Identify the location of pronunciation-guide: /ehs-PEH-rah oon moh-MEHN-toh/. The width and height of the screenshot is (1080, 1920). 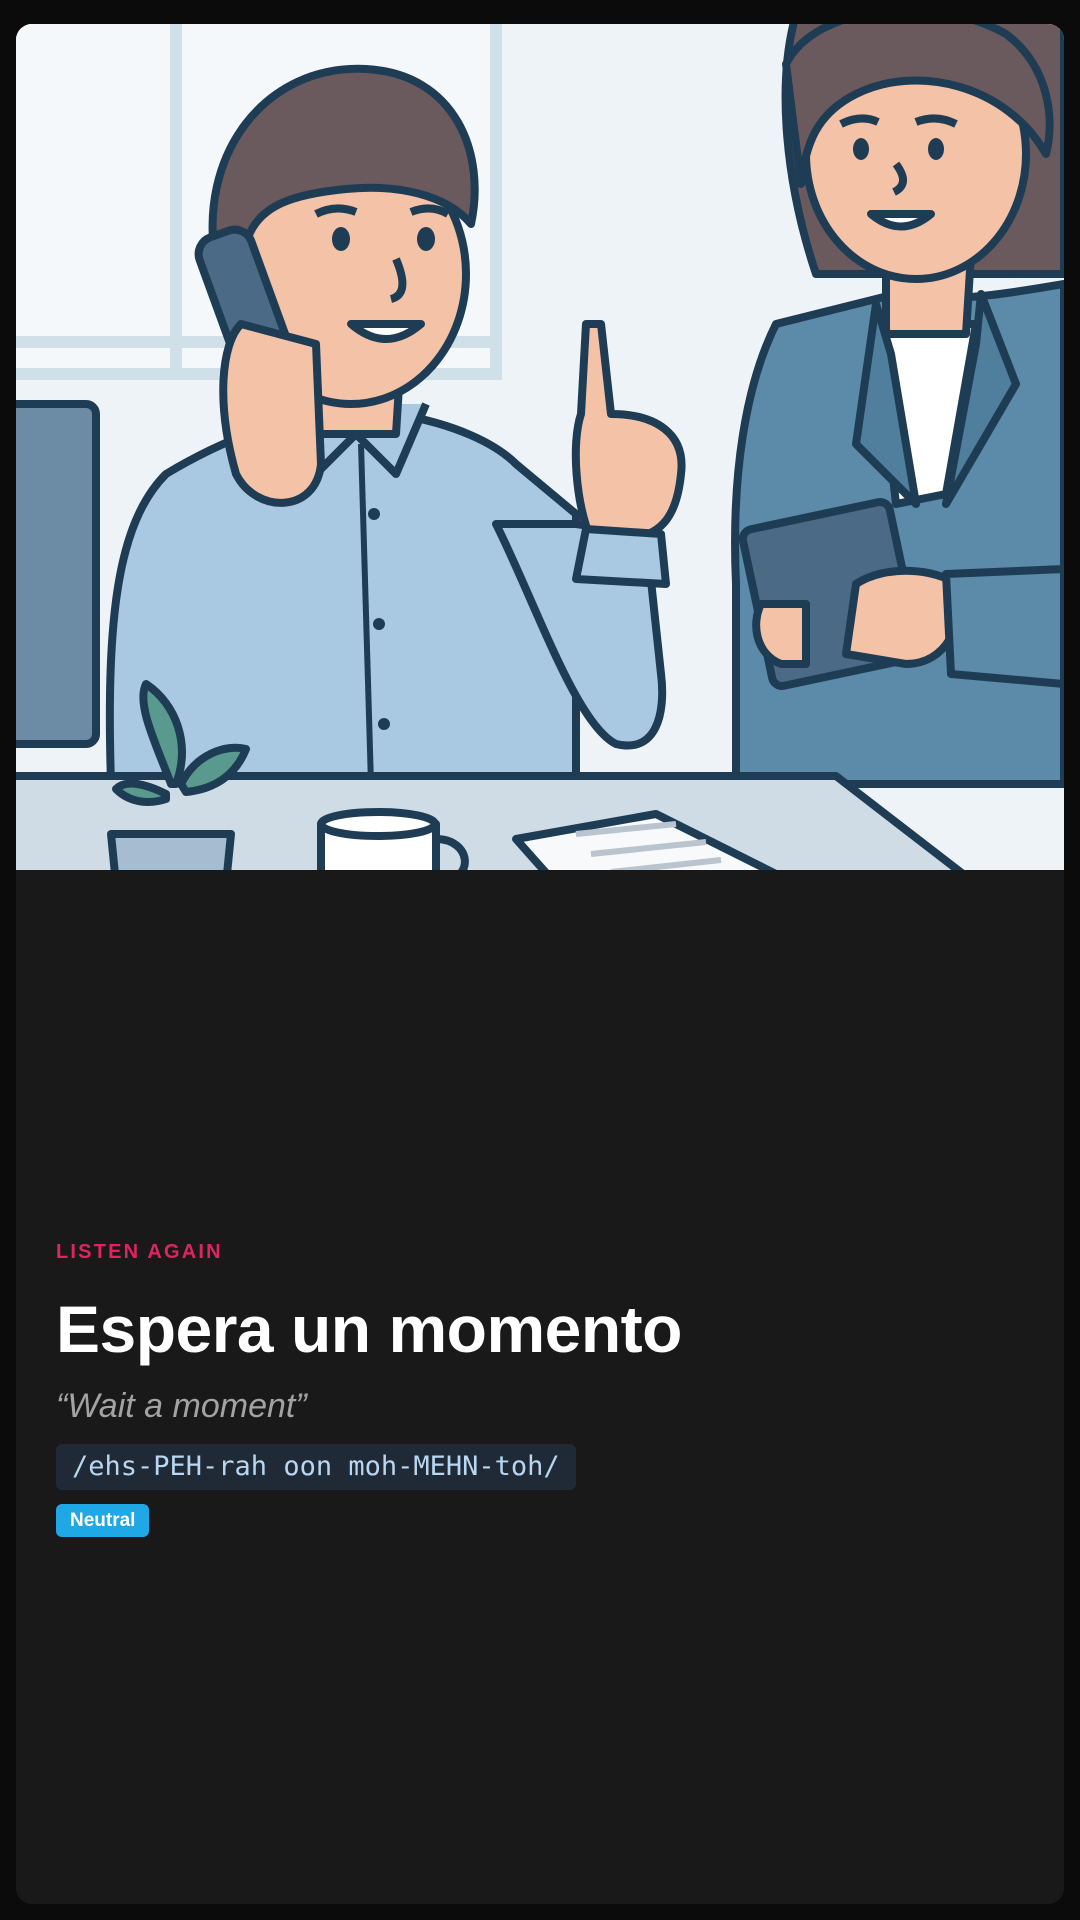
(316, 1467).